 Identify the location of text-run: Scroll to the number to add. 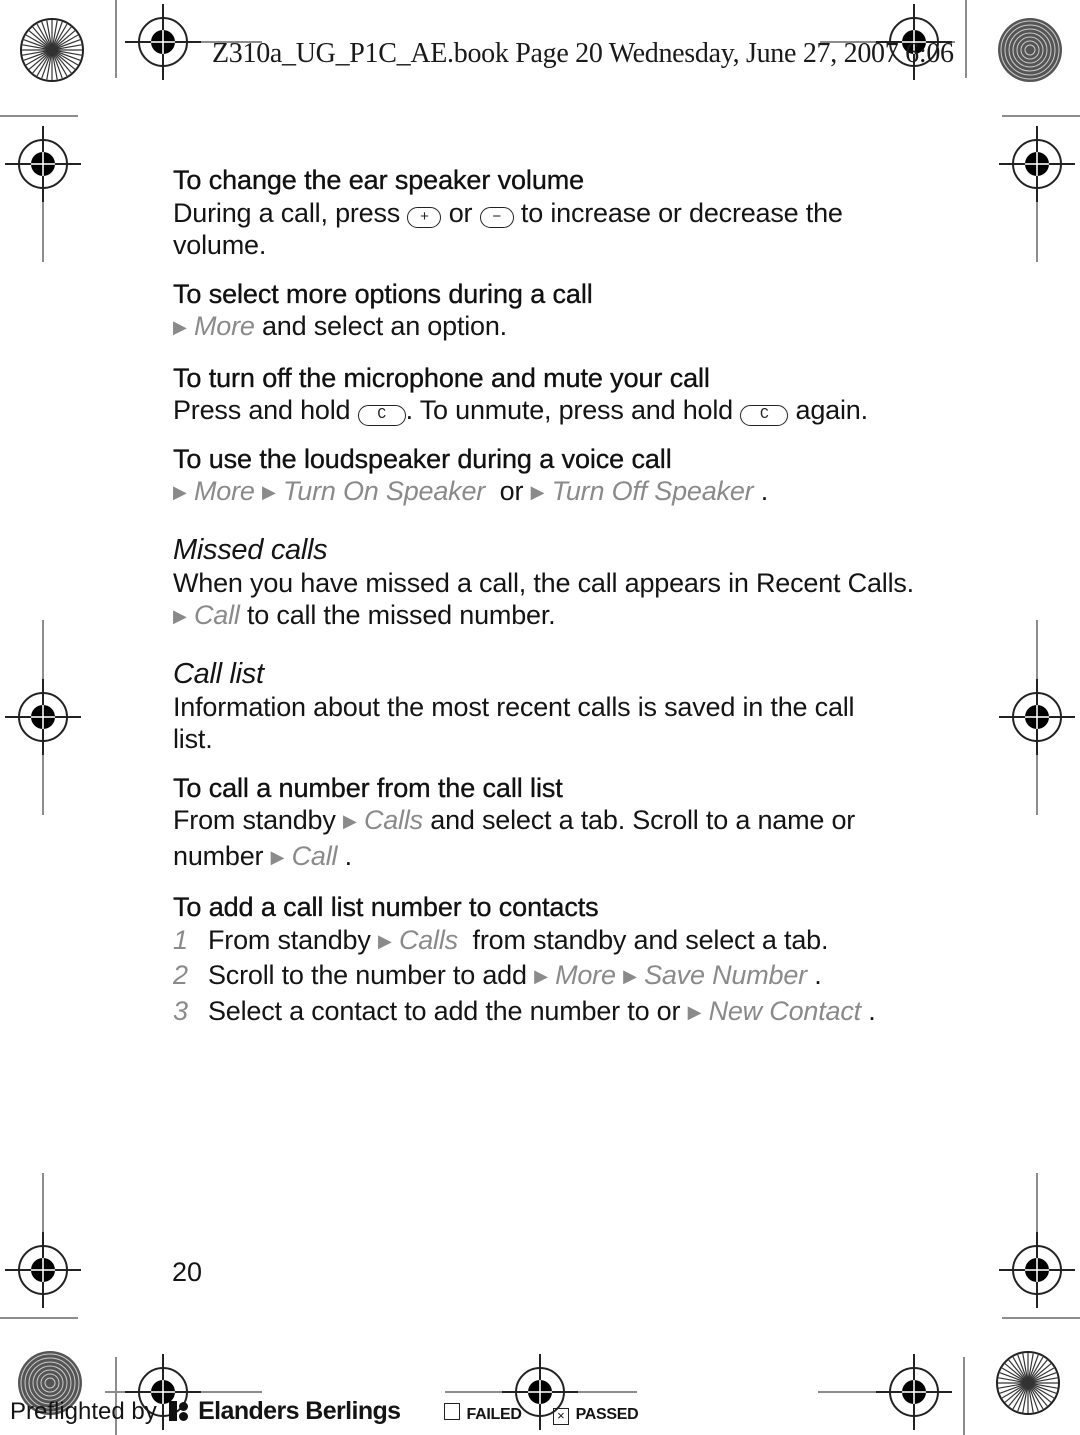
(371, 975).